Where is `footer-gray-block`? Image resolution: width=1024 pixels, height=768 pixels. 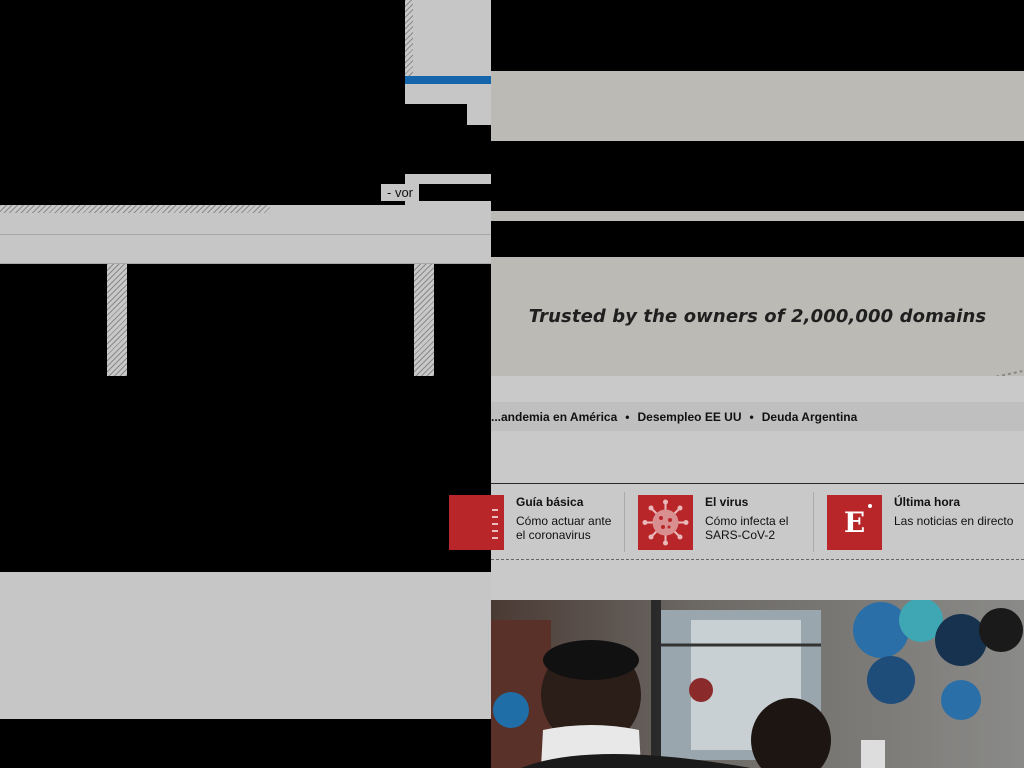 footer-gray-block is located at coordinates (245, 645).